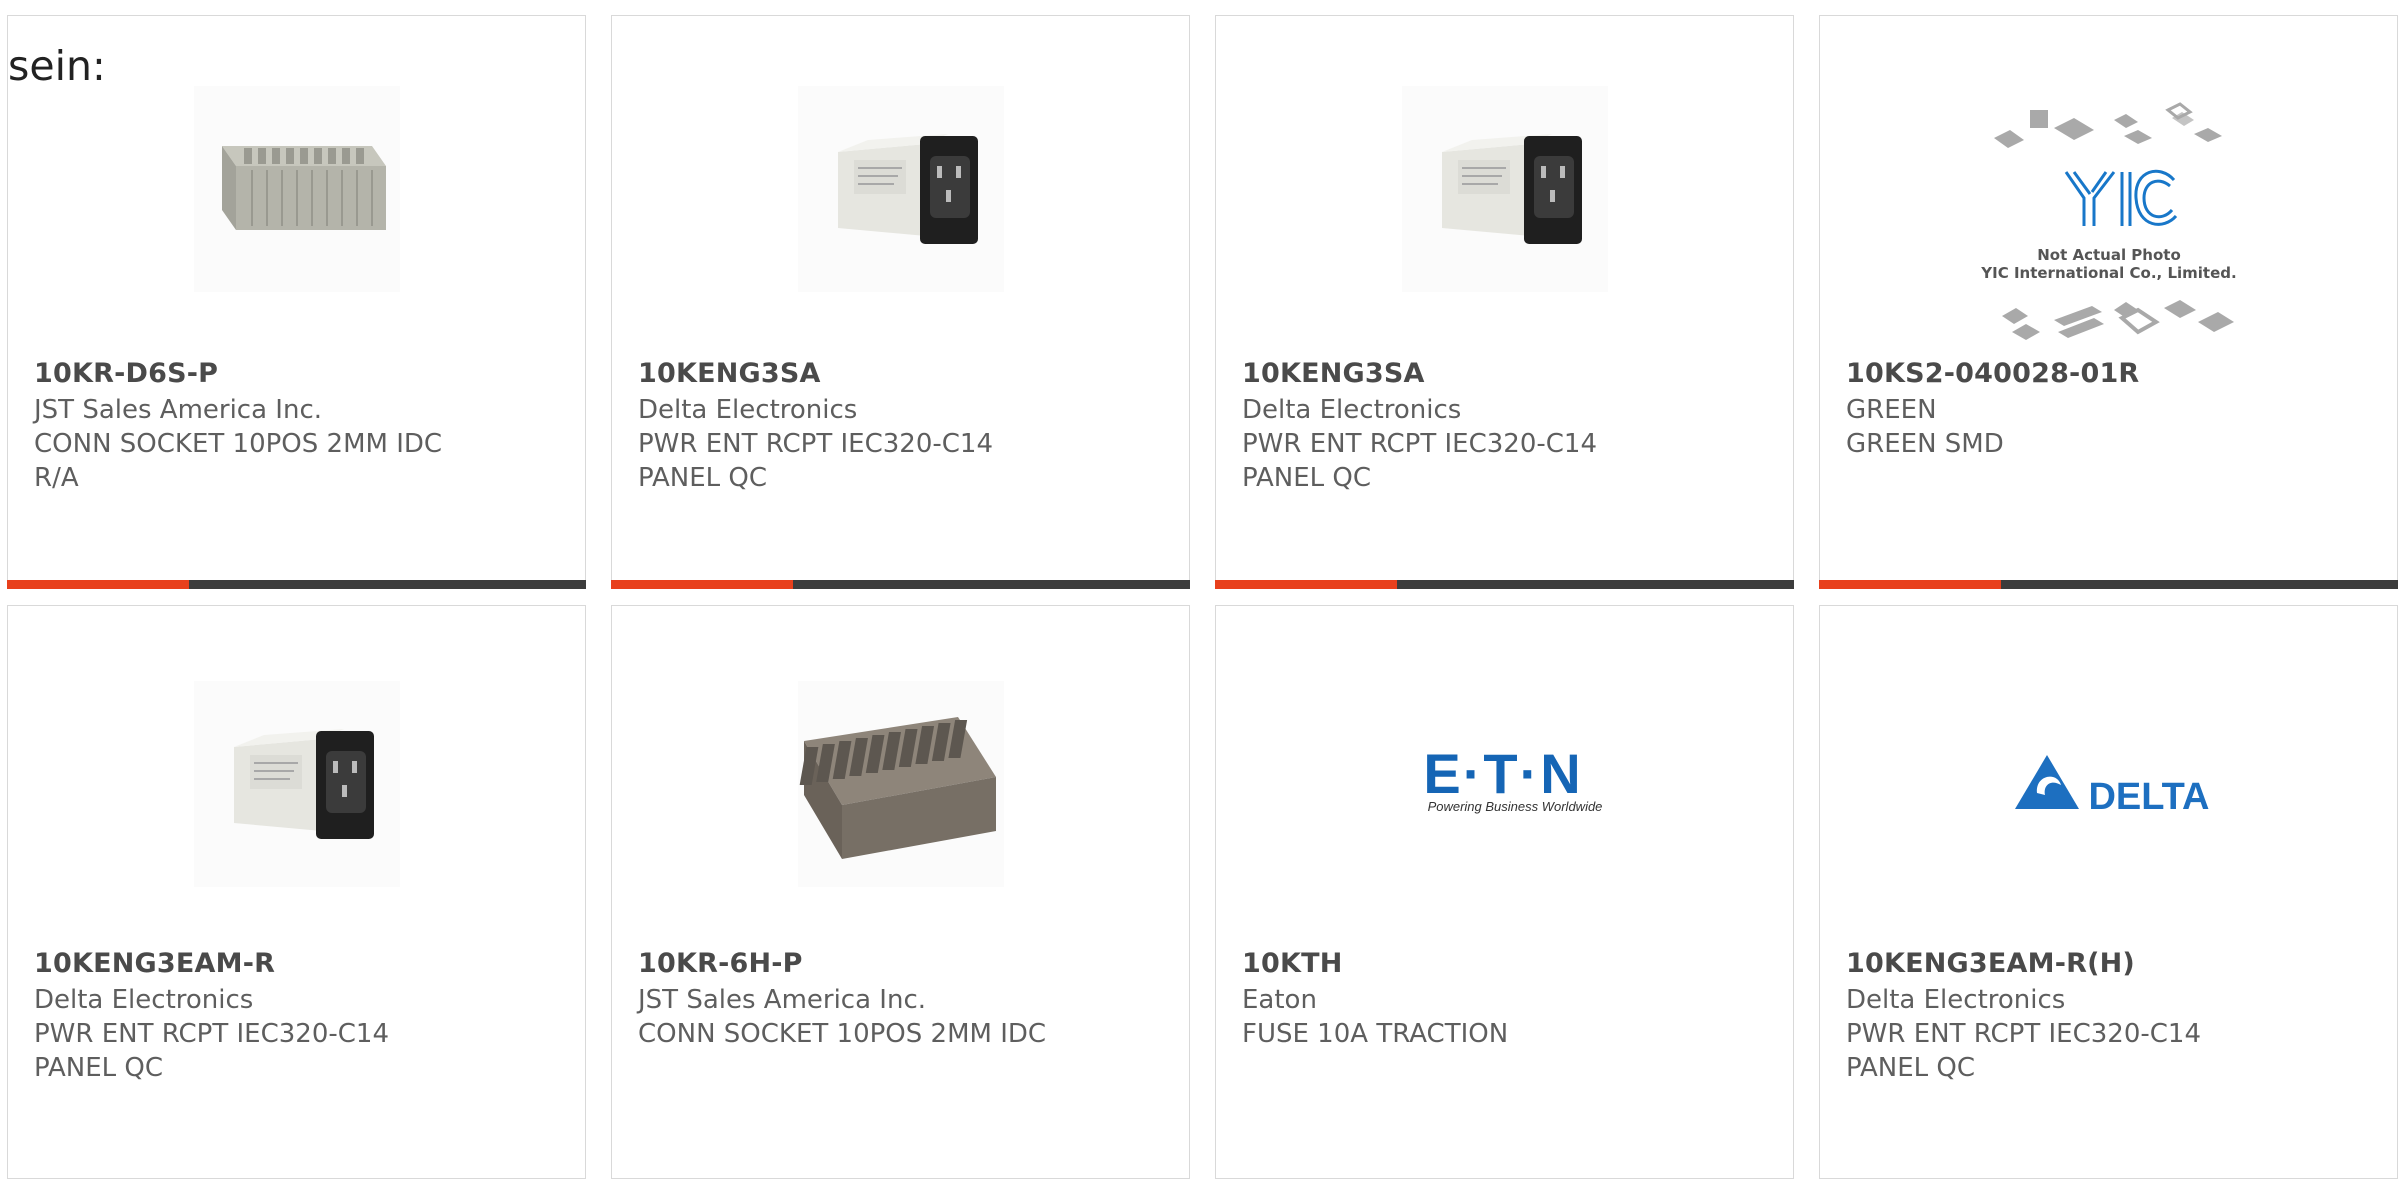 This screenshot has height=1179, width=2400. Describe the element at coordinates (1925, 444) in the screenshot. I see `description-line-1: GREEN SMD` at that location.